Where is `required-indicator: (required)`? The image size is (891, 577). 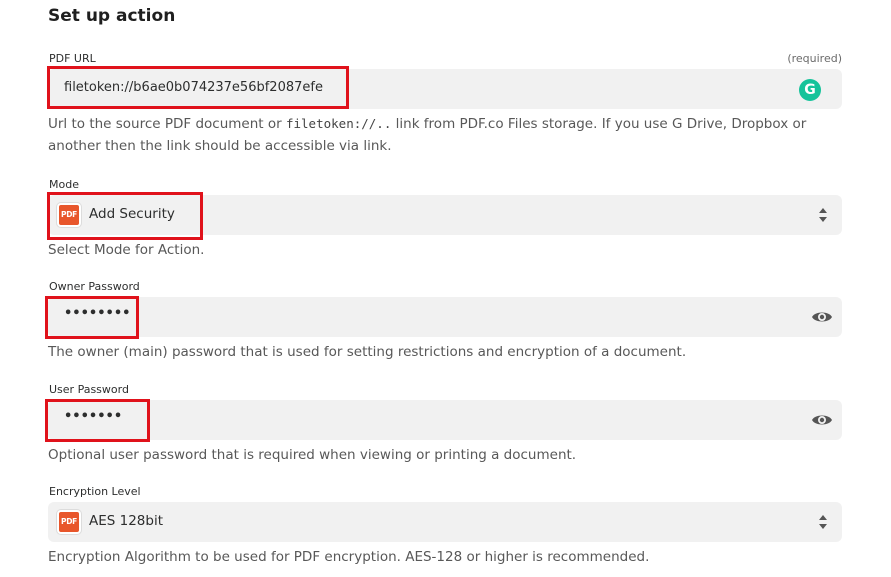
required-indicator: (required) is located at coordinates (814, 58).